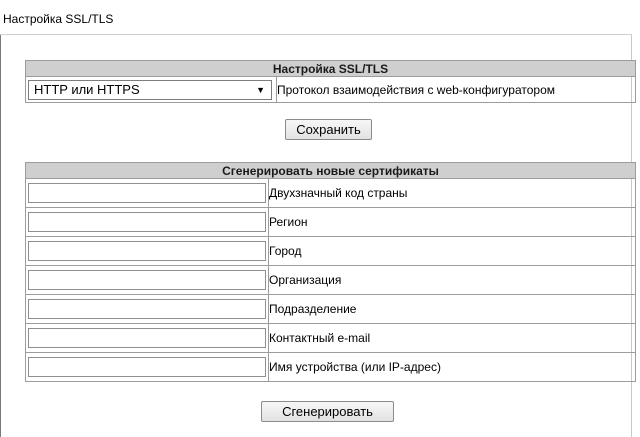  Describe the element at coordinates (260, 90) in the screenshot. I see `dropdown-arrow-icon: ▼` at that location.